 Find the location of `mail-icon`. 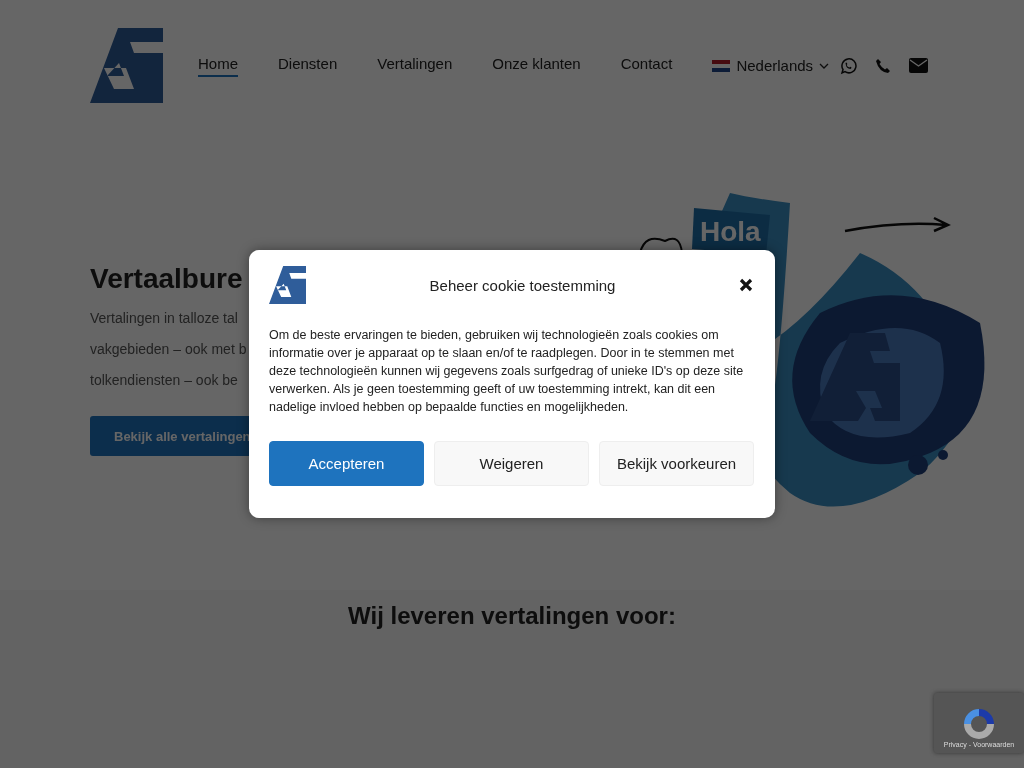

mail-icon is located at coordinates (919, 65).